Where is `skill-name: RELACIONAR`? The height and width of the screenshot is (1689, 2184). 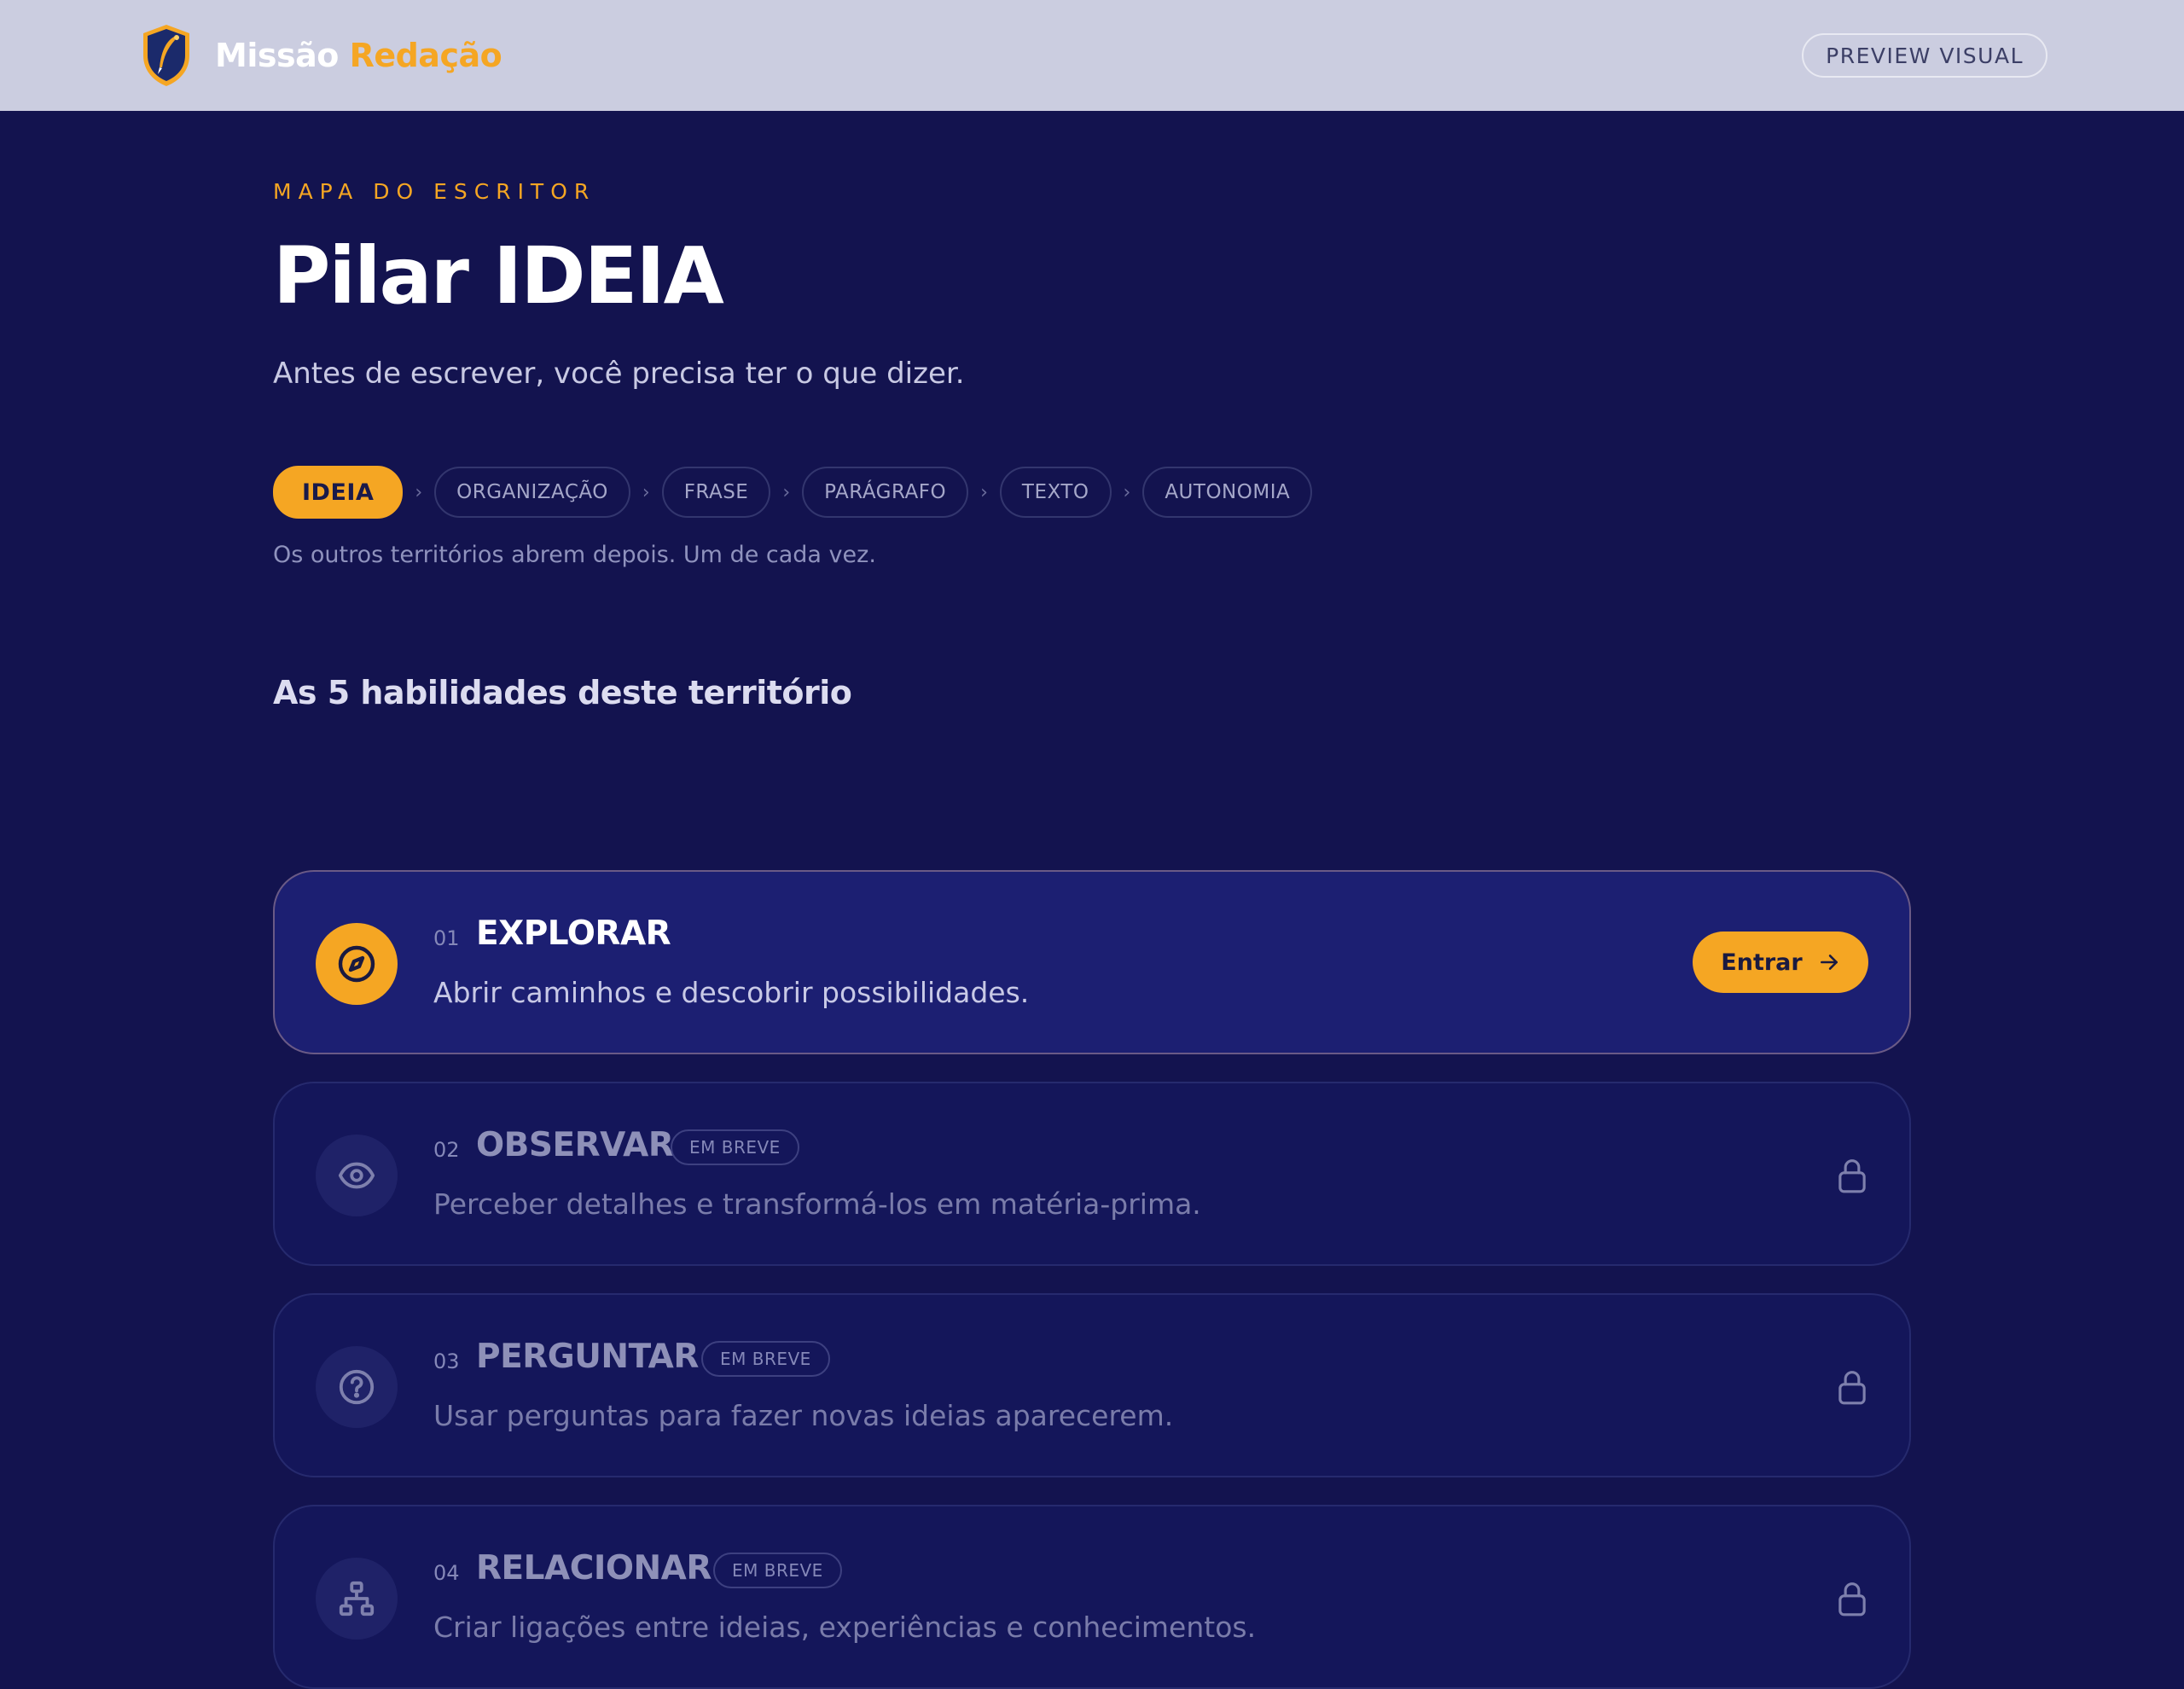
skill-name: RELACIONAR is located at coordinates (594, 1568).